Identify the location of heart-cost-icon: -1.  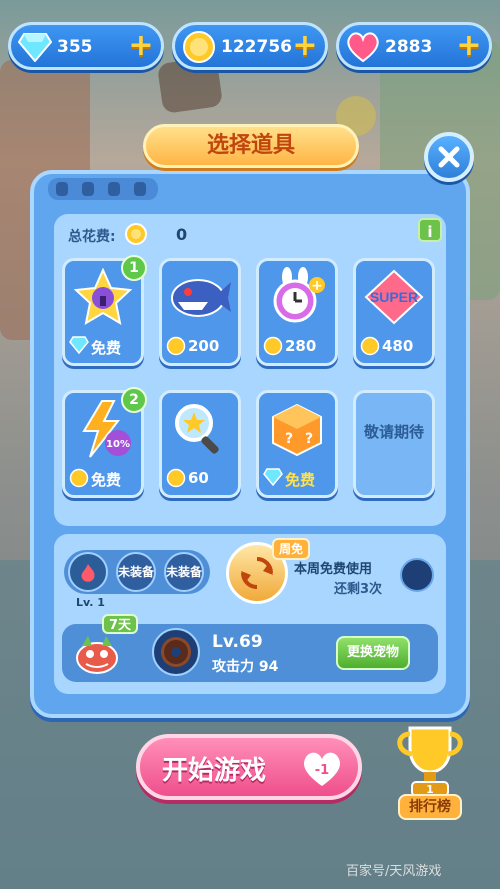
(322, 768).